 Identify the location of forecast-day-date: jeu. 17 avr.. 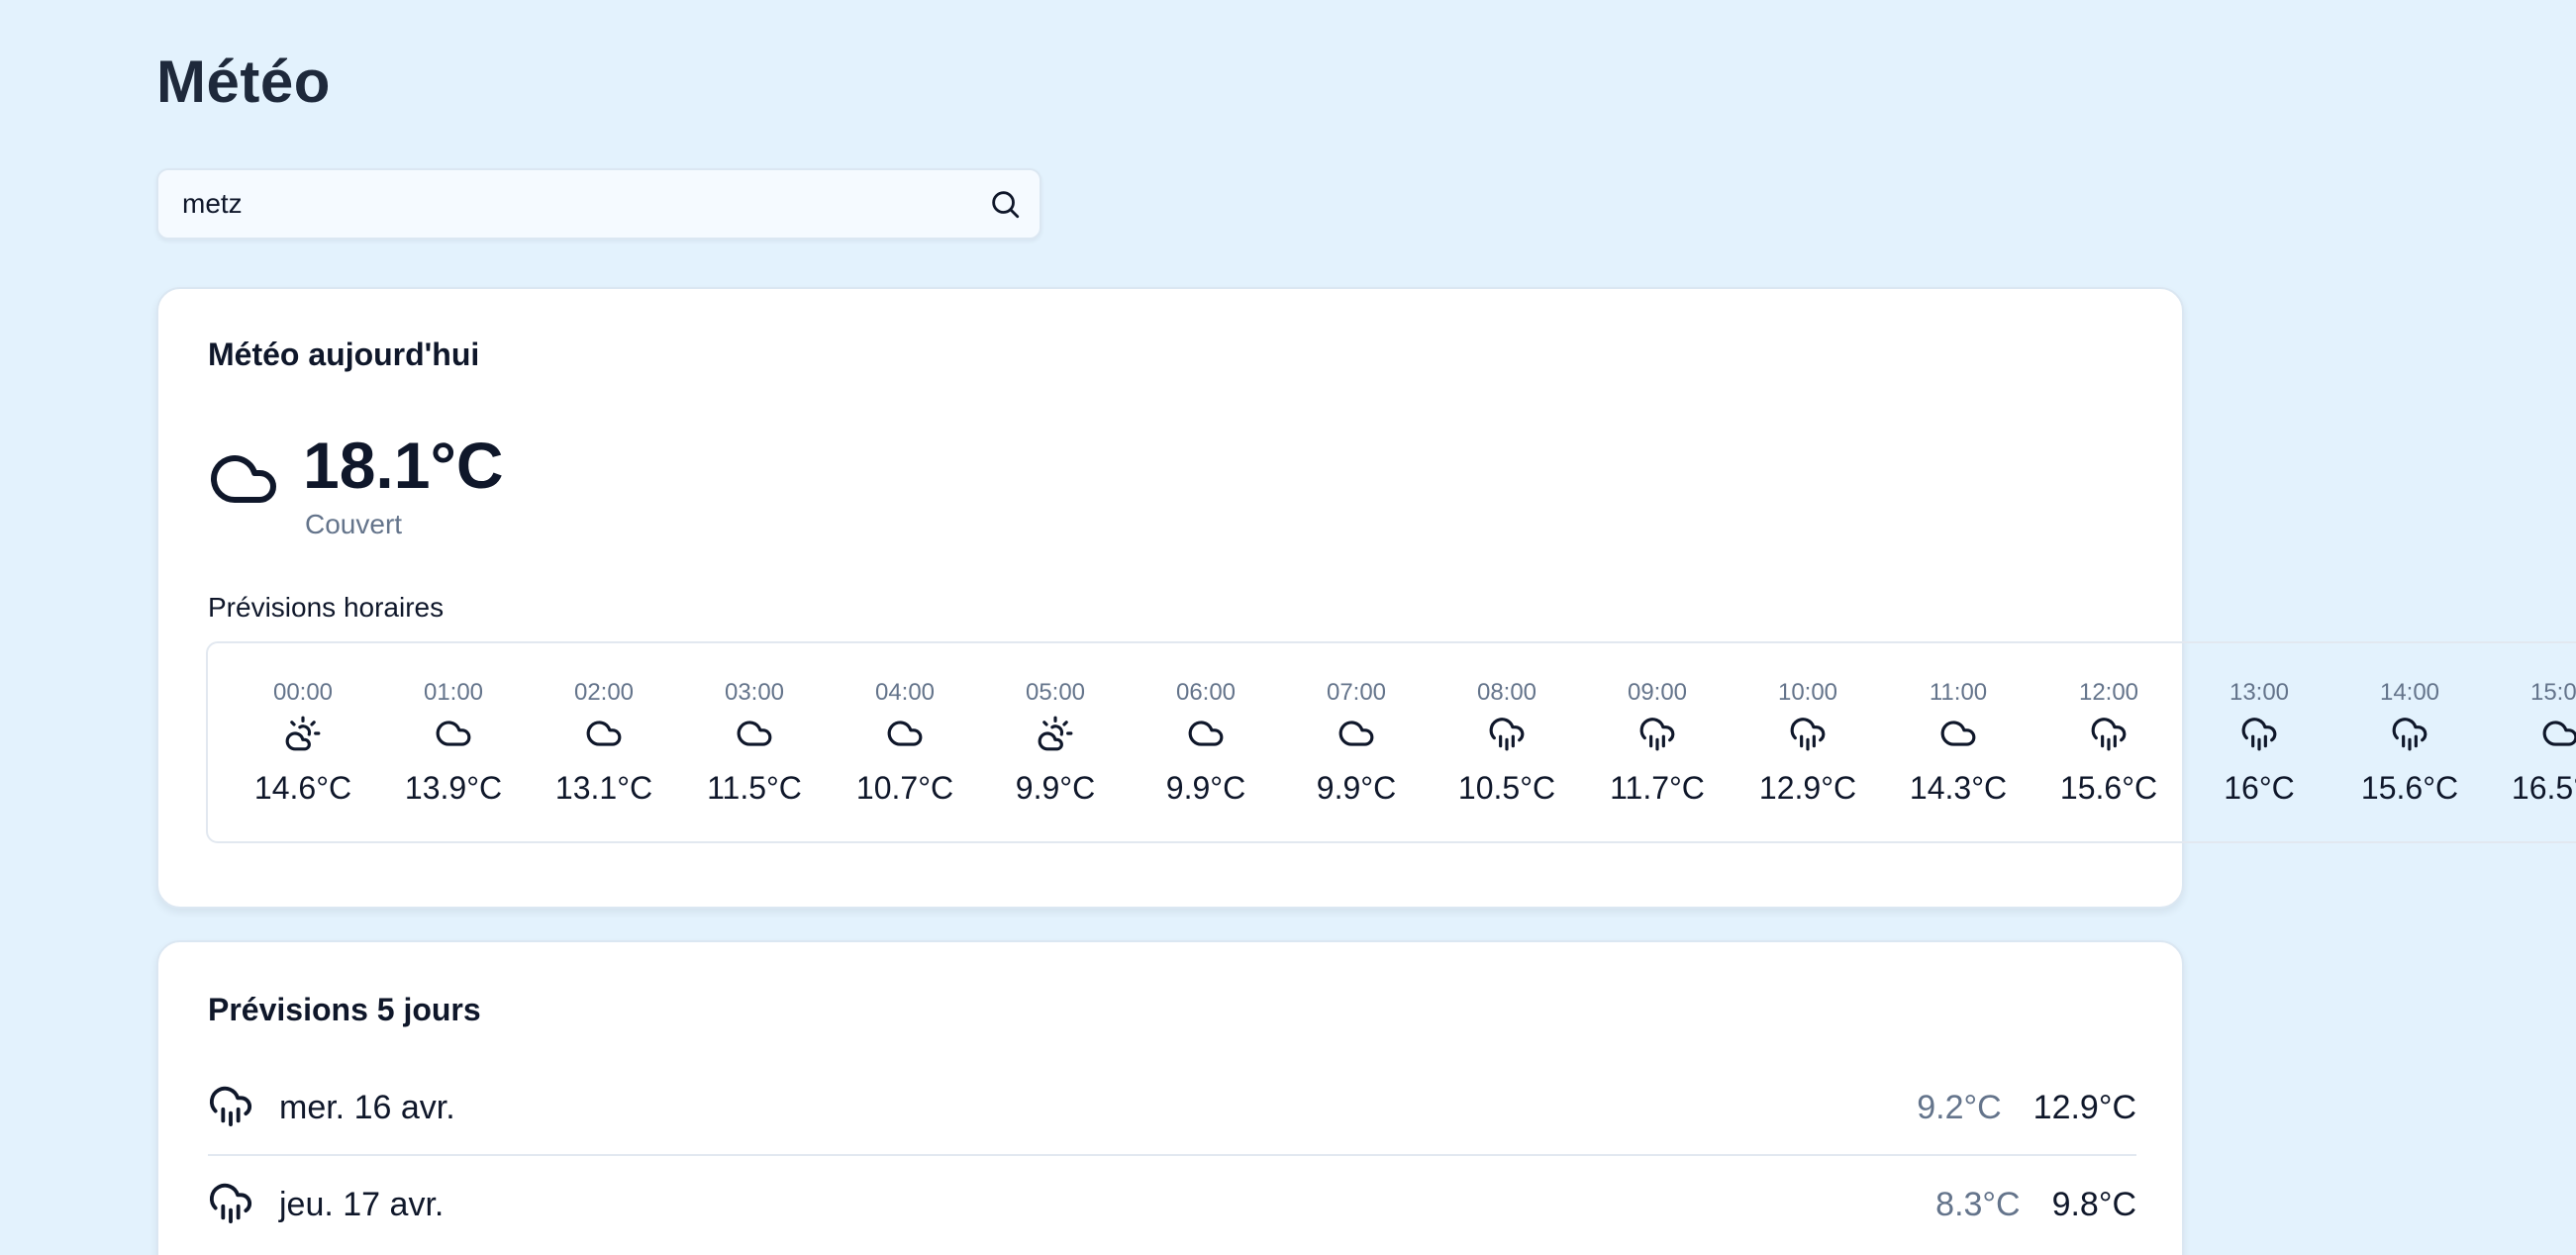
(362, 1204).